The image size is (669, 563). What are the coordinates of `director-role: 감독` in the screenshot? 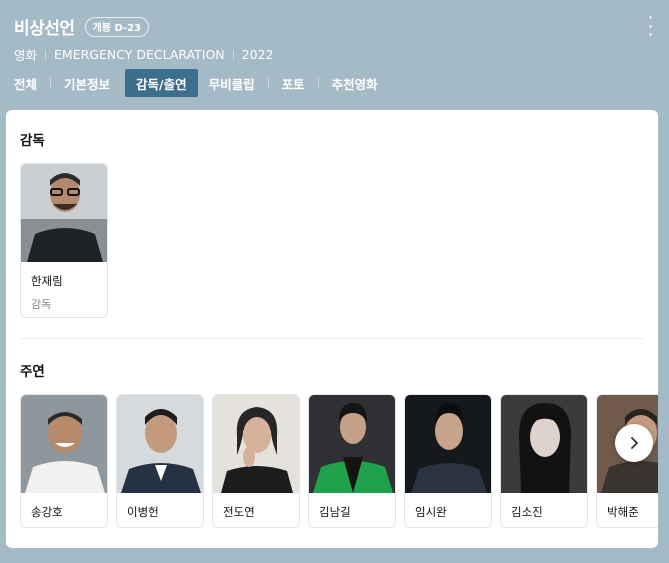 It's located at (41, 304).